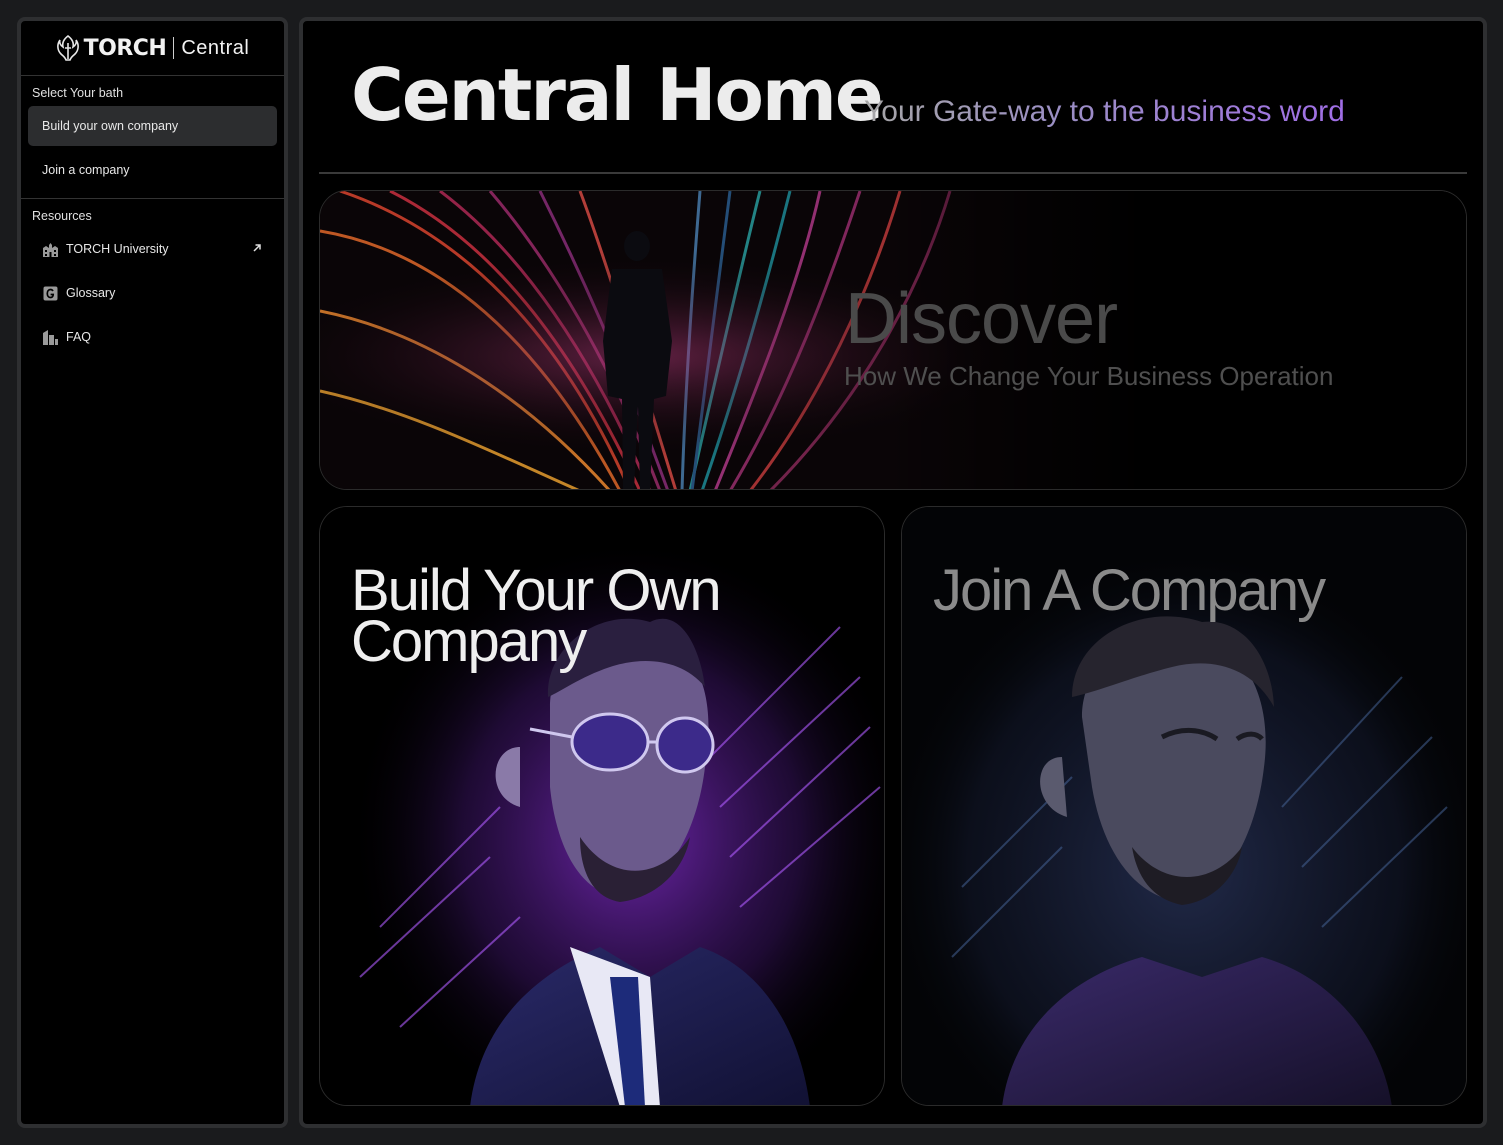 This screenshot has height=1145, width=1503. What do you see at coordinates (152, 293) in the screenshot?
I see `sidebar-item-glossary: Glossary` at bounding box center [152, 293].